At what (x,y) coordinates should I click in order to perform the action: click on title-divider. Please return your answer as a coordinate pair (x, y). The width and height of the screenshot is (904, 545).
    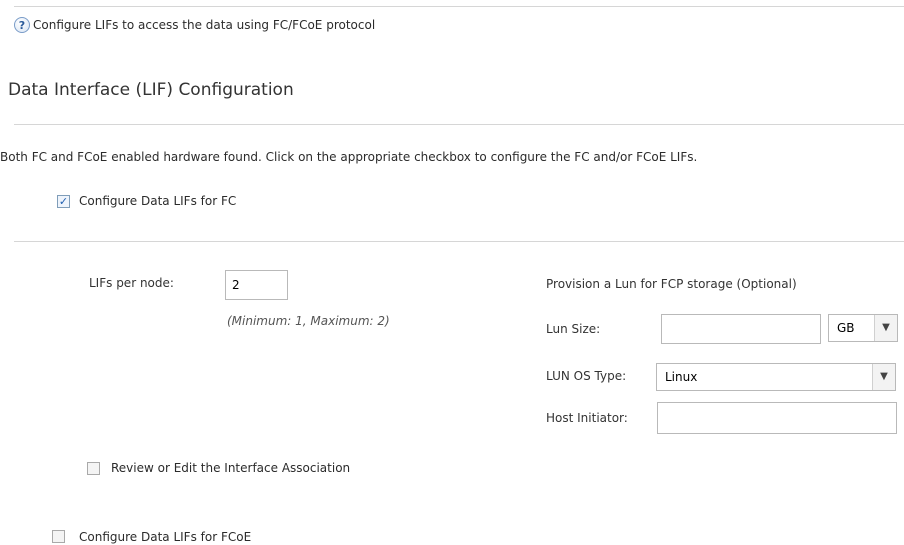
    Looking at the image, I should click on (459, 124).